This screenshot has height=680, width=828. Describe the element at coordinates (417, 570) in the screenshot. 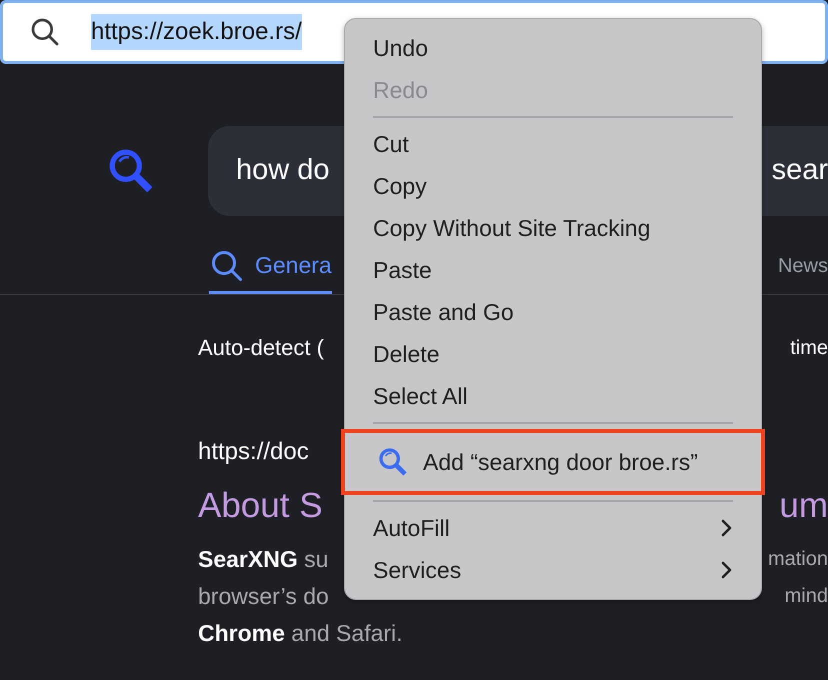

I see `menu-item-label: Services` at that location.